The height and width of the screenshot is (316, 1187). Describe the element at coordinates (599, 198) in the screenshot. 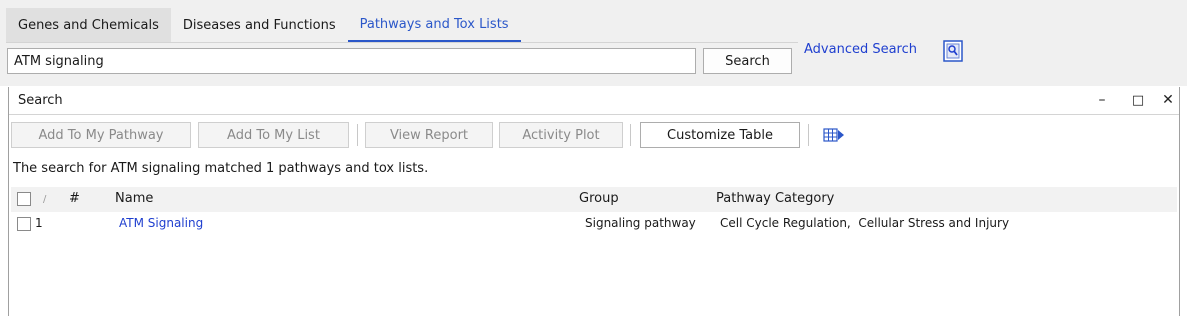

I see `column-header-group: Group` at that location.